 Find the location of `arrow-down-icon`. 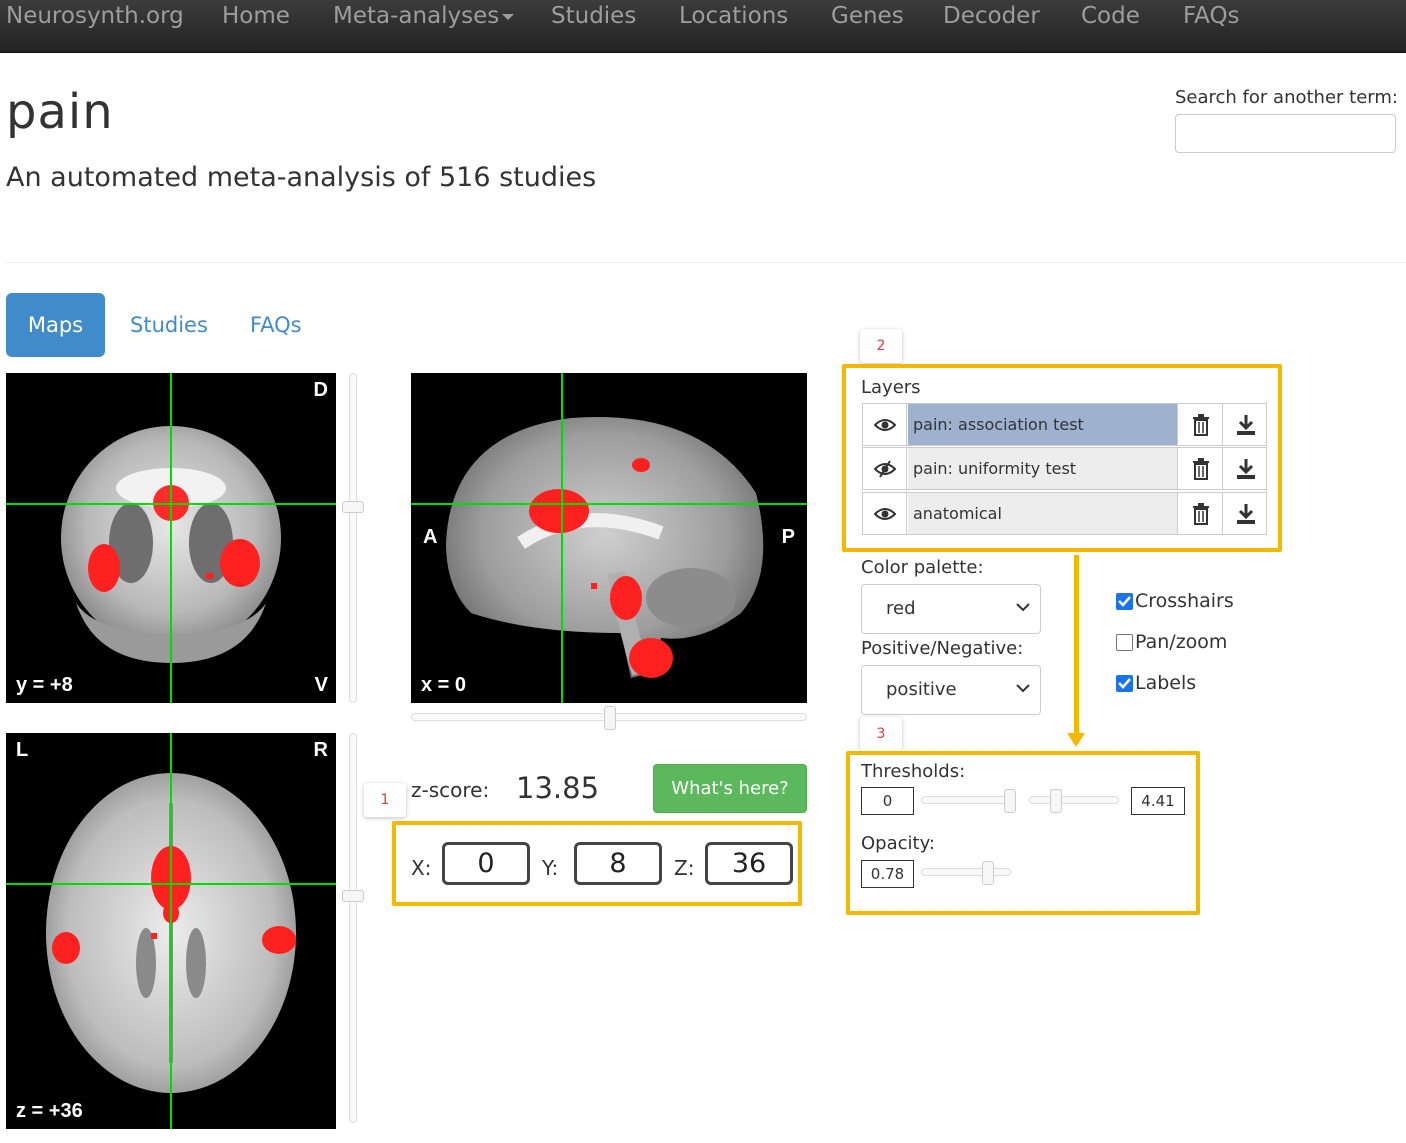

arrow-down-icon is located at coordinates (1076, 740).